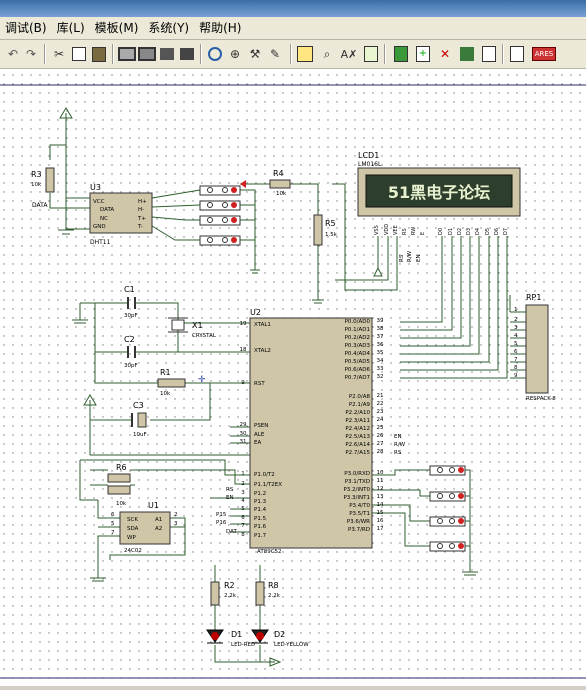 The width and height of the screenshot is (586, 690). Describe the element at coordinates (380, 345) in the screenshot. I see `u2-pin-num: 36` at that location.